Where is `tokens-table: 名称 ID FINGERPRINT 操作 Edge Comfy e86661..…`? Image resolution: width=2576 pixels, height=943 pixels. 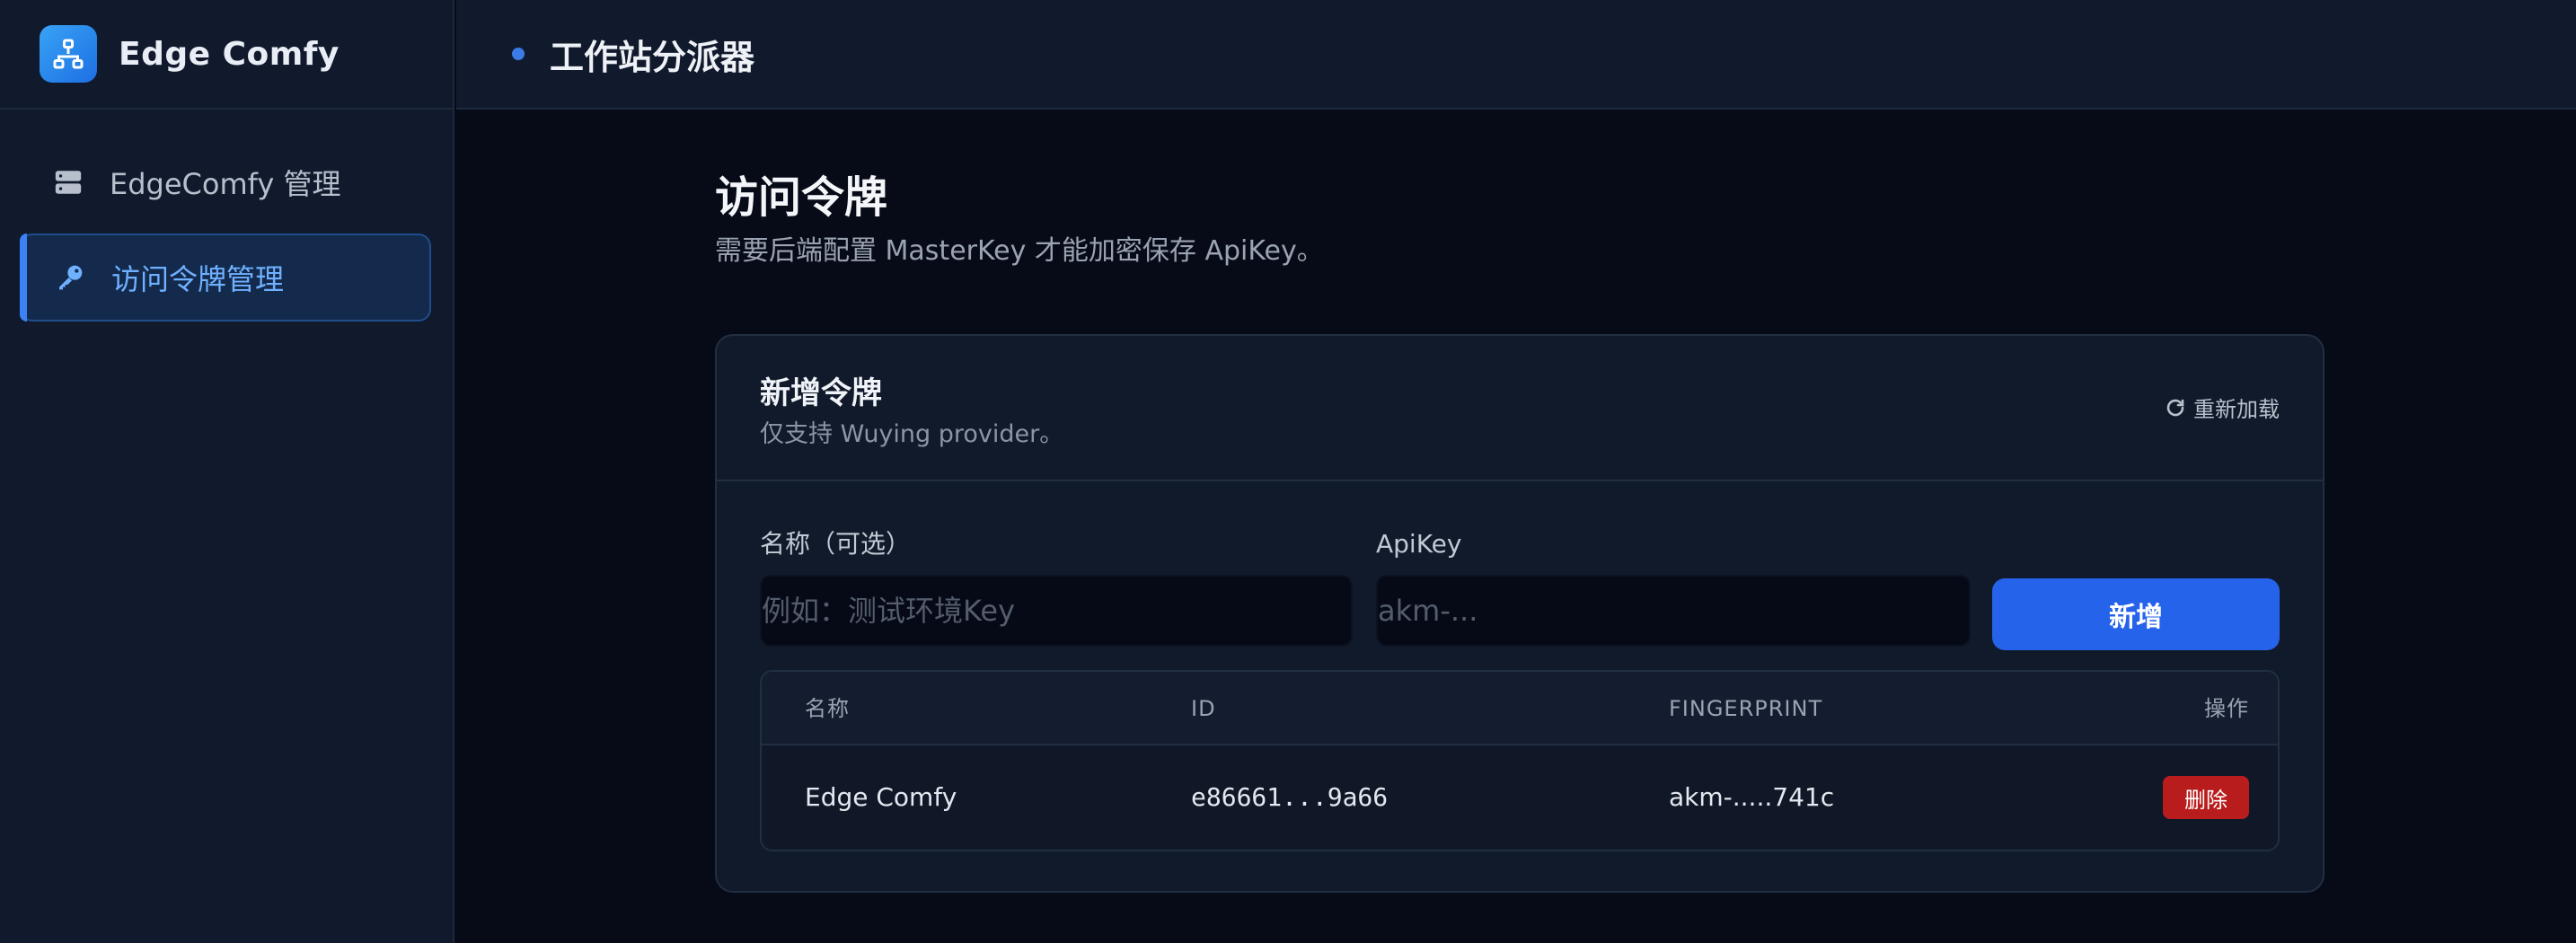
tokens-table: 名称 ID FINGERPRINT 操作 Edge Comfy e86661..… is located at coordinates (1520, 760).